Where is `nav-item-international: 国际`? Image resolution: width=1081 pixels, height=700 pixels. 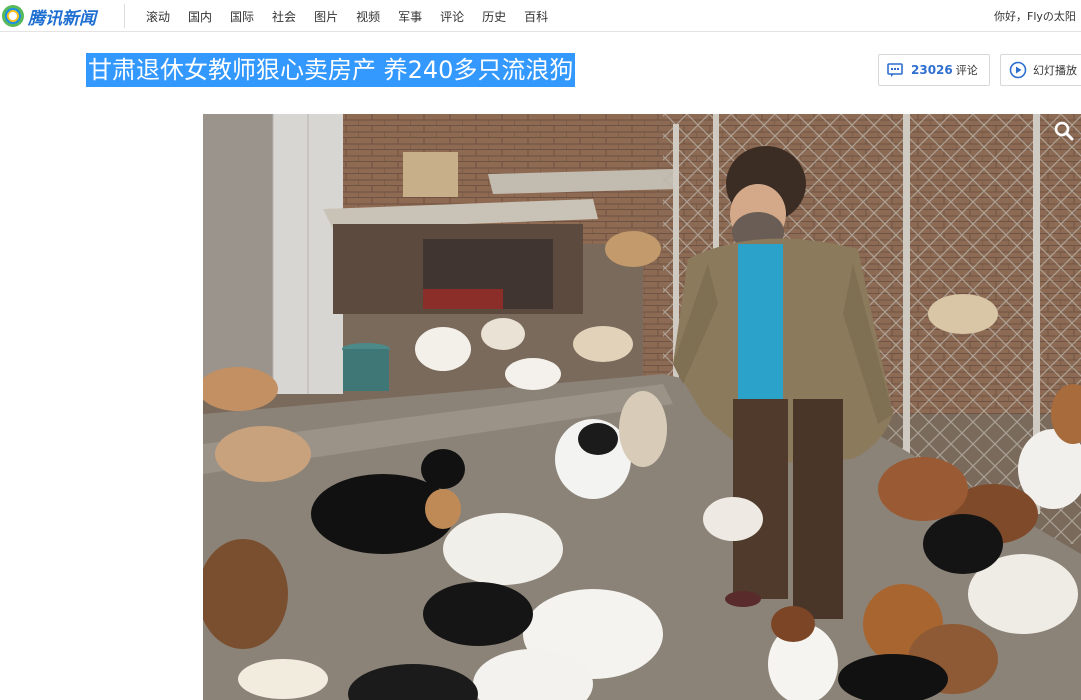
nav-item-international: 国际 is located at coordinates (242, 16).